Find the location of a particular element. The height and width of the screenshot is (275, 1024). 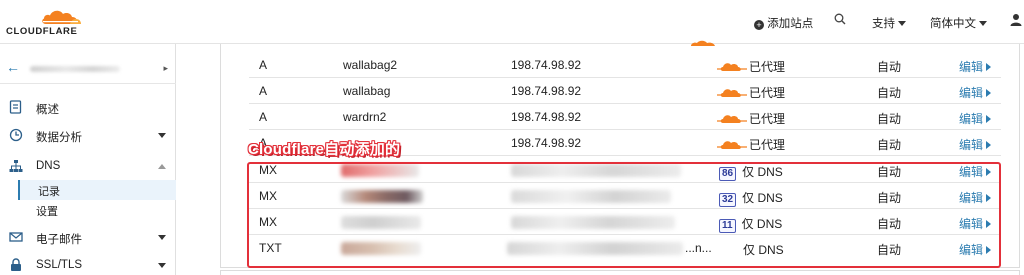

table-row: A wardrn2 198.74.98.92 已代理 自动 编辑 is located at coordinates (625, 117).